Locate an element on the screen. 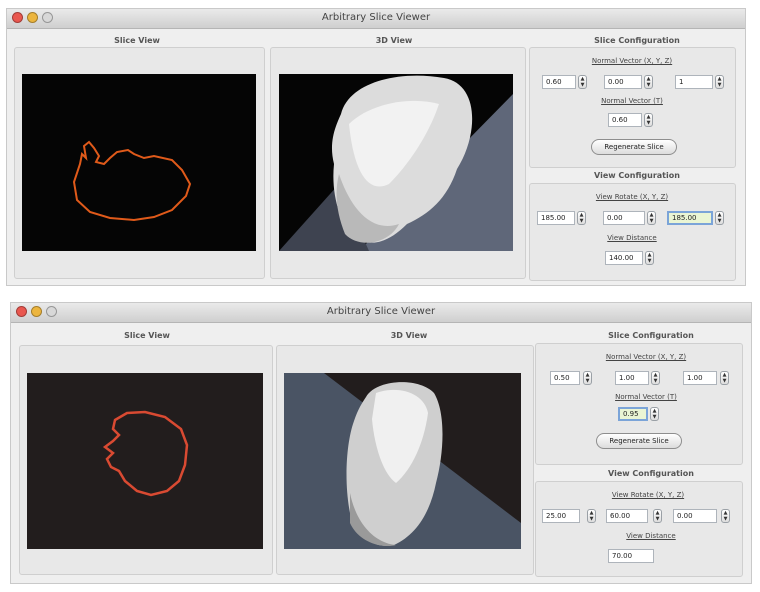  normal-x-field: 0.60 is located at coordinates (559, 82).